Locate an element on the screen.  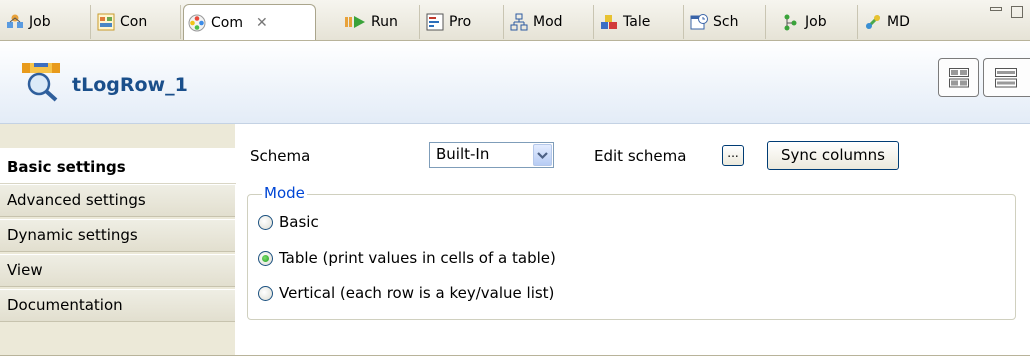
tab-label: Mod is located at coordinates (548, 22).